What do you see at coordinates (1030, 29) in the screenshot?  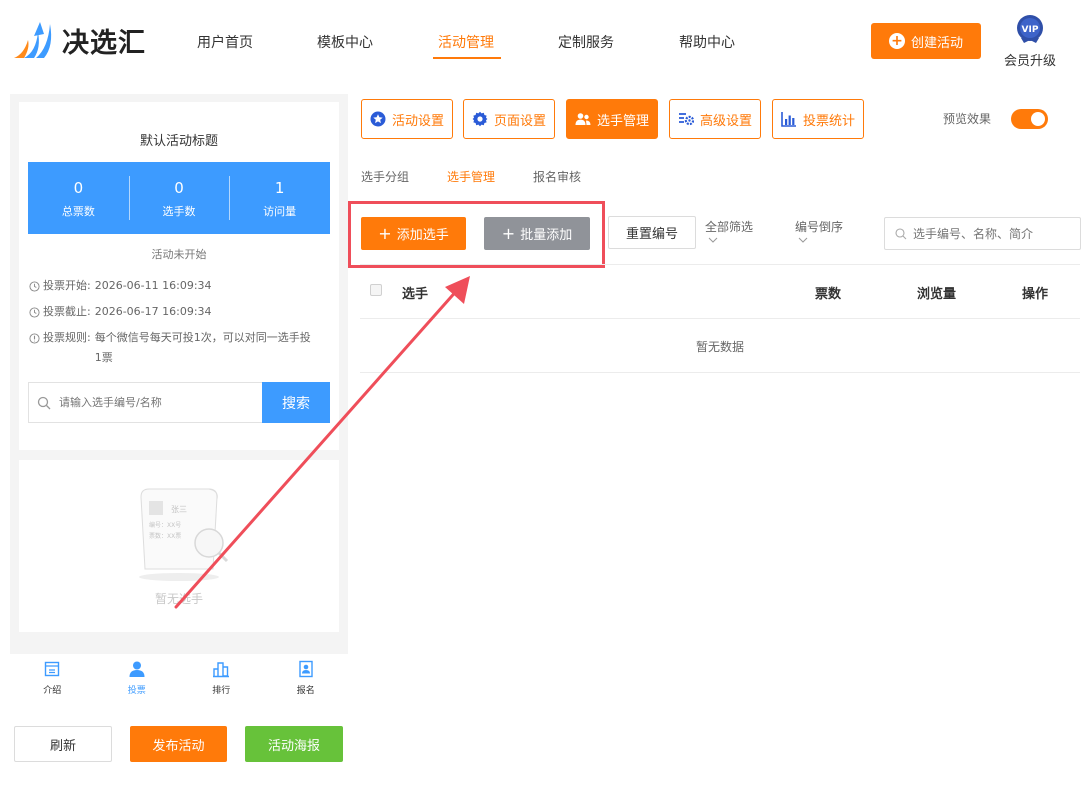 I see `vip-badge-icon: VIP` at bounding box center [1030, 29].